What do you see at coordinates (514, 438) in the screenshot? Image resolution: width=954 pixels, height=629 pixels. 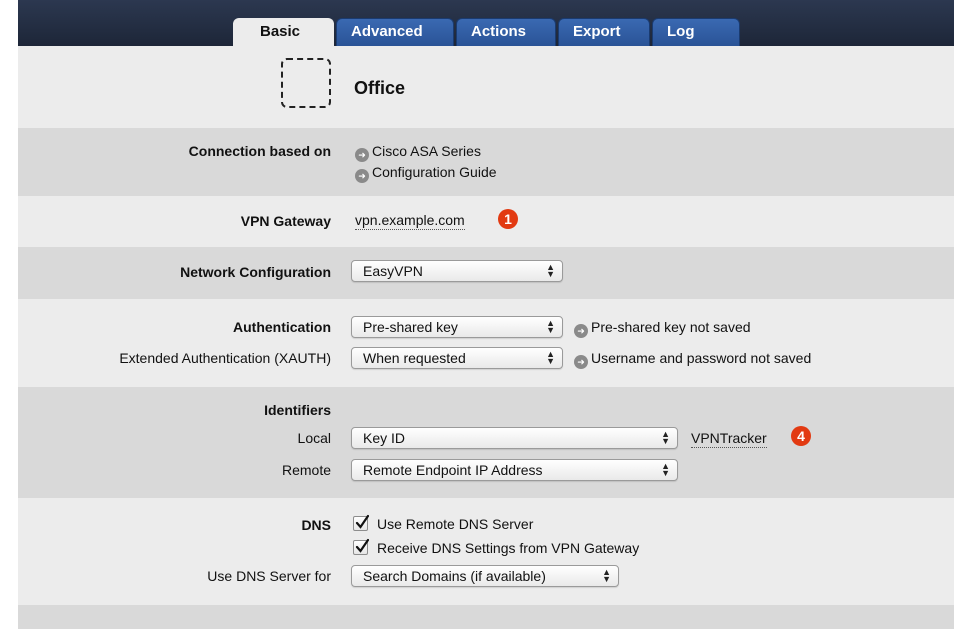 I see `local-identifier-select: Key ID ▲ ▼` at bounding box center [514, 438].